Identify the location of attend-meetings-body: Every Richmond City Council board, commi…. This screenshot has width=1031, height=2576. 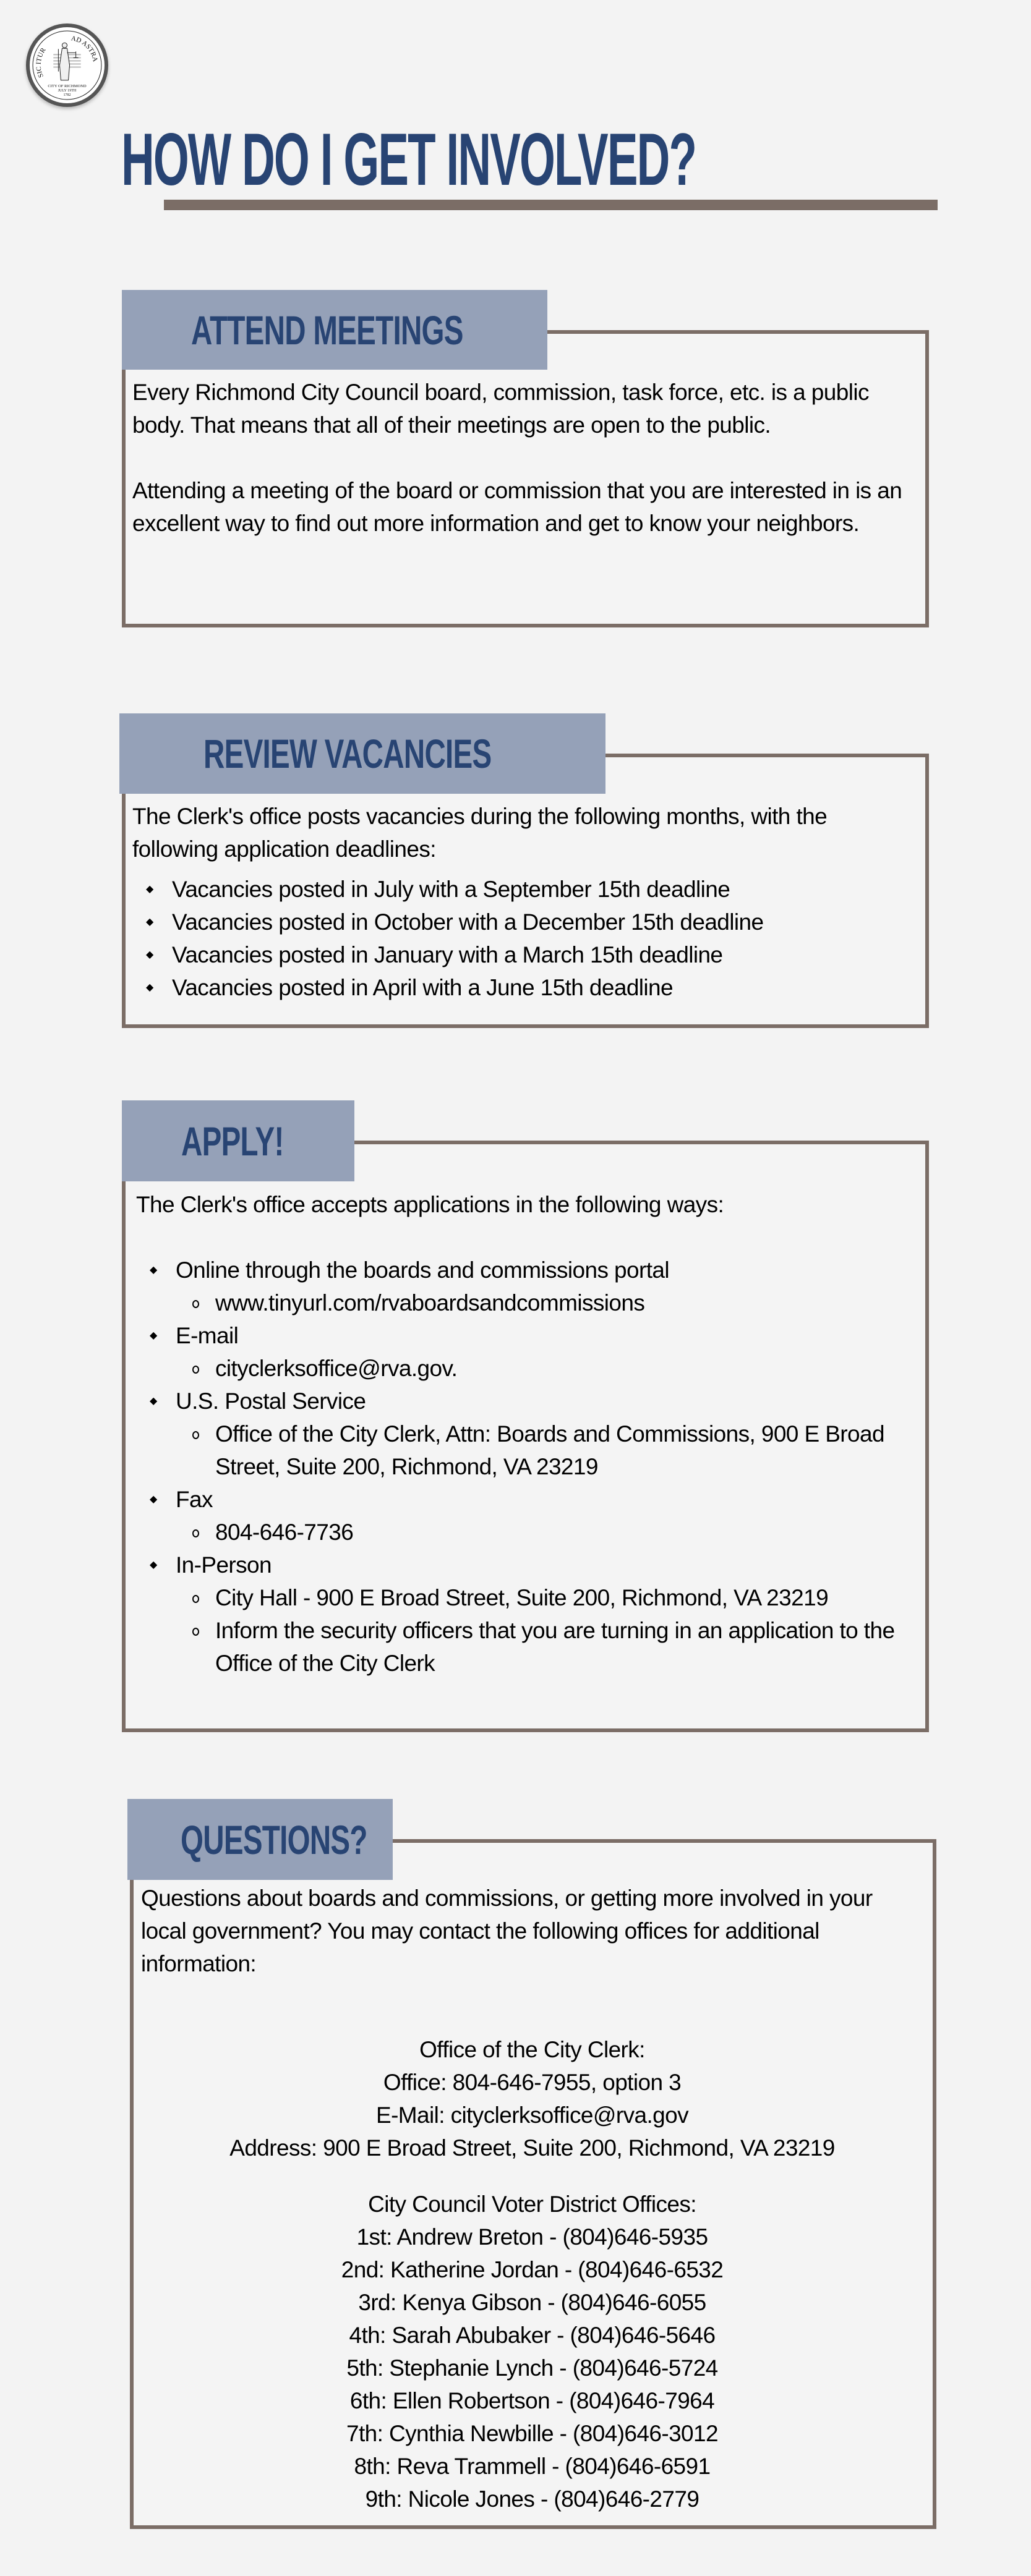
(518, 458).